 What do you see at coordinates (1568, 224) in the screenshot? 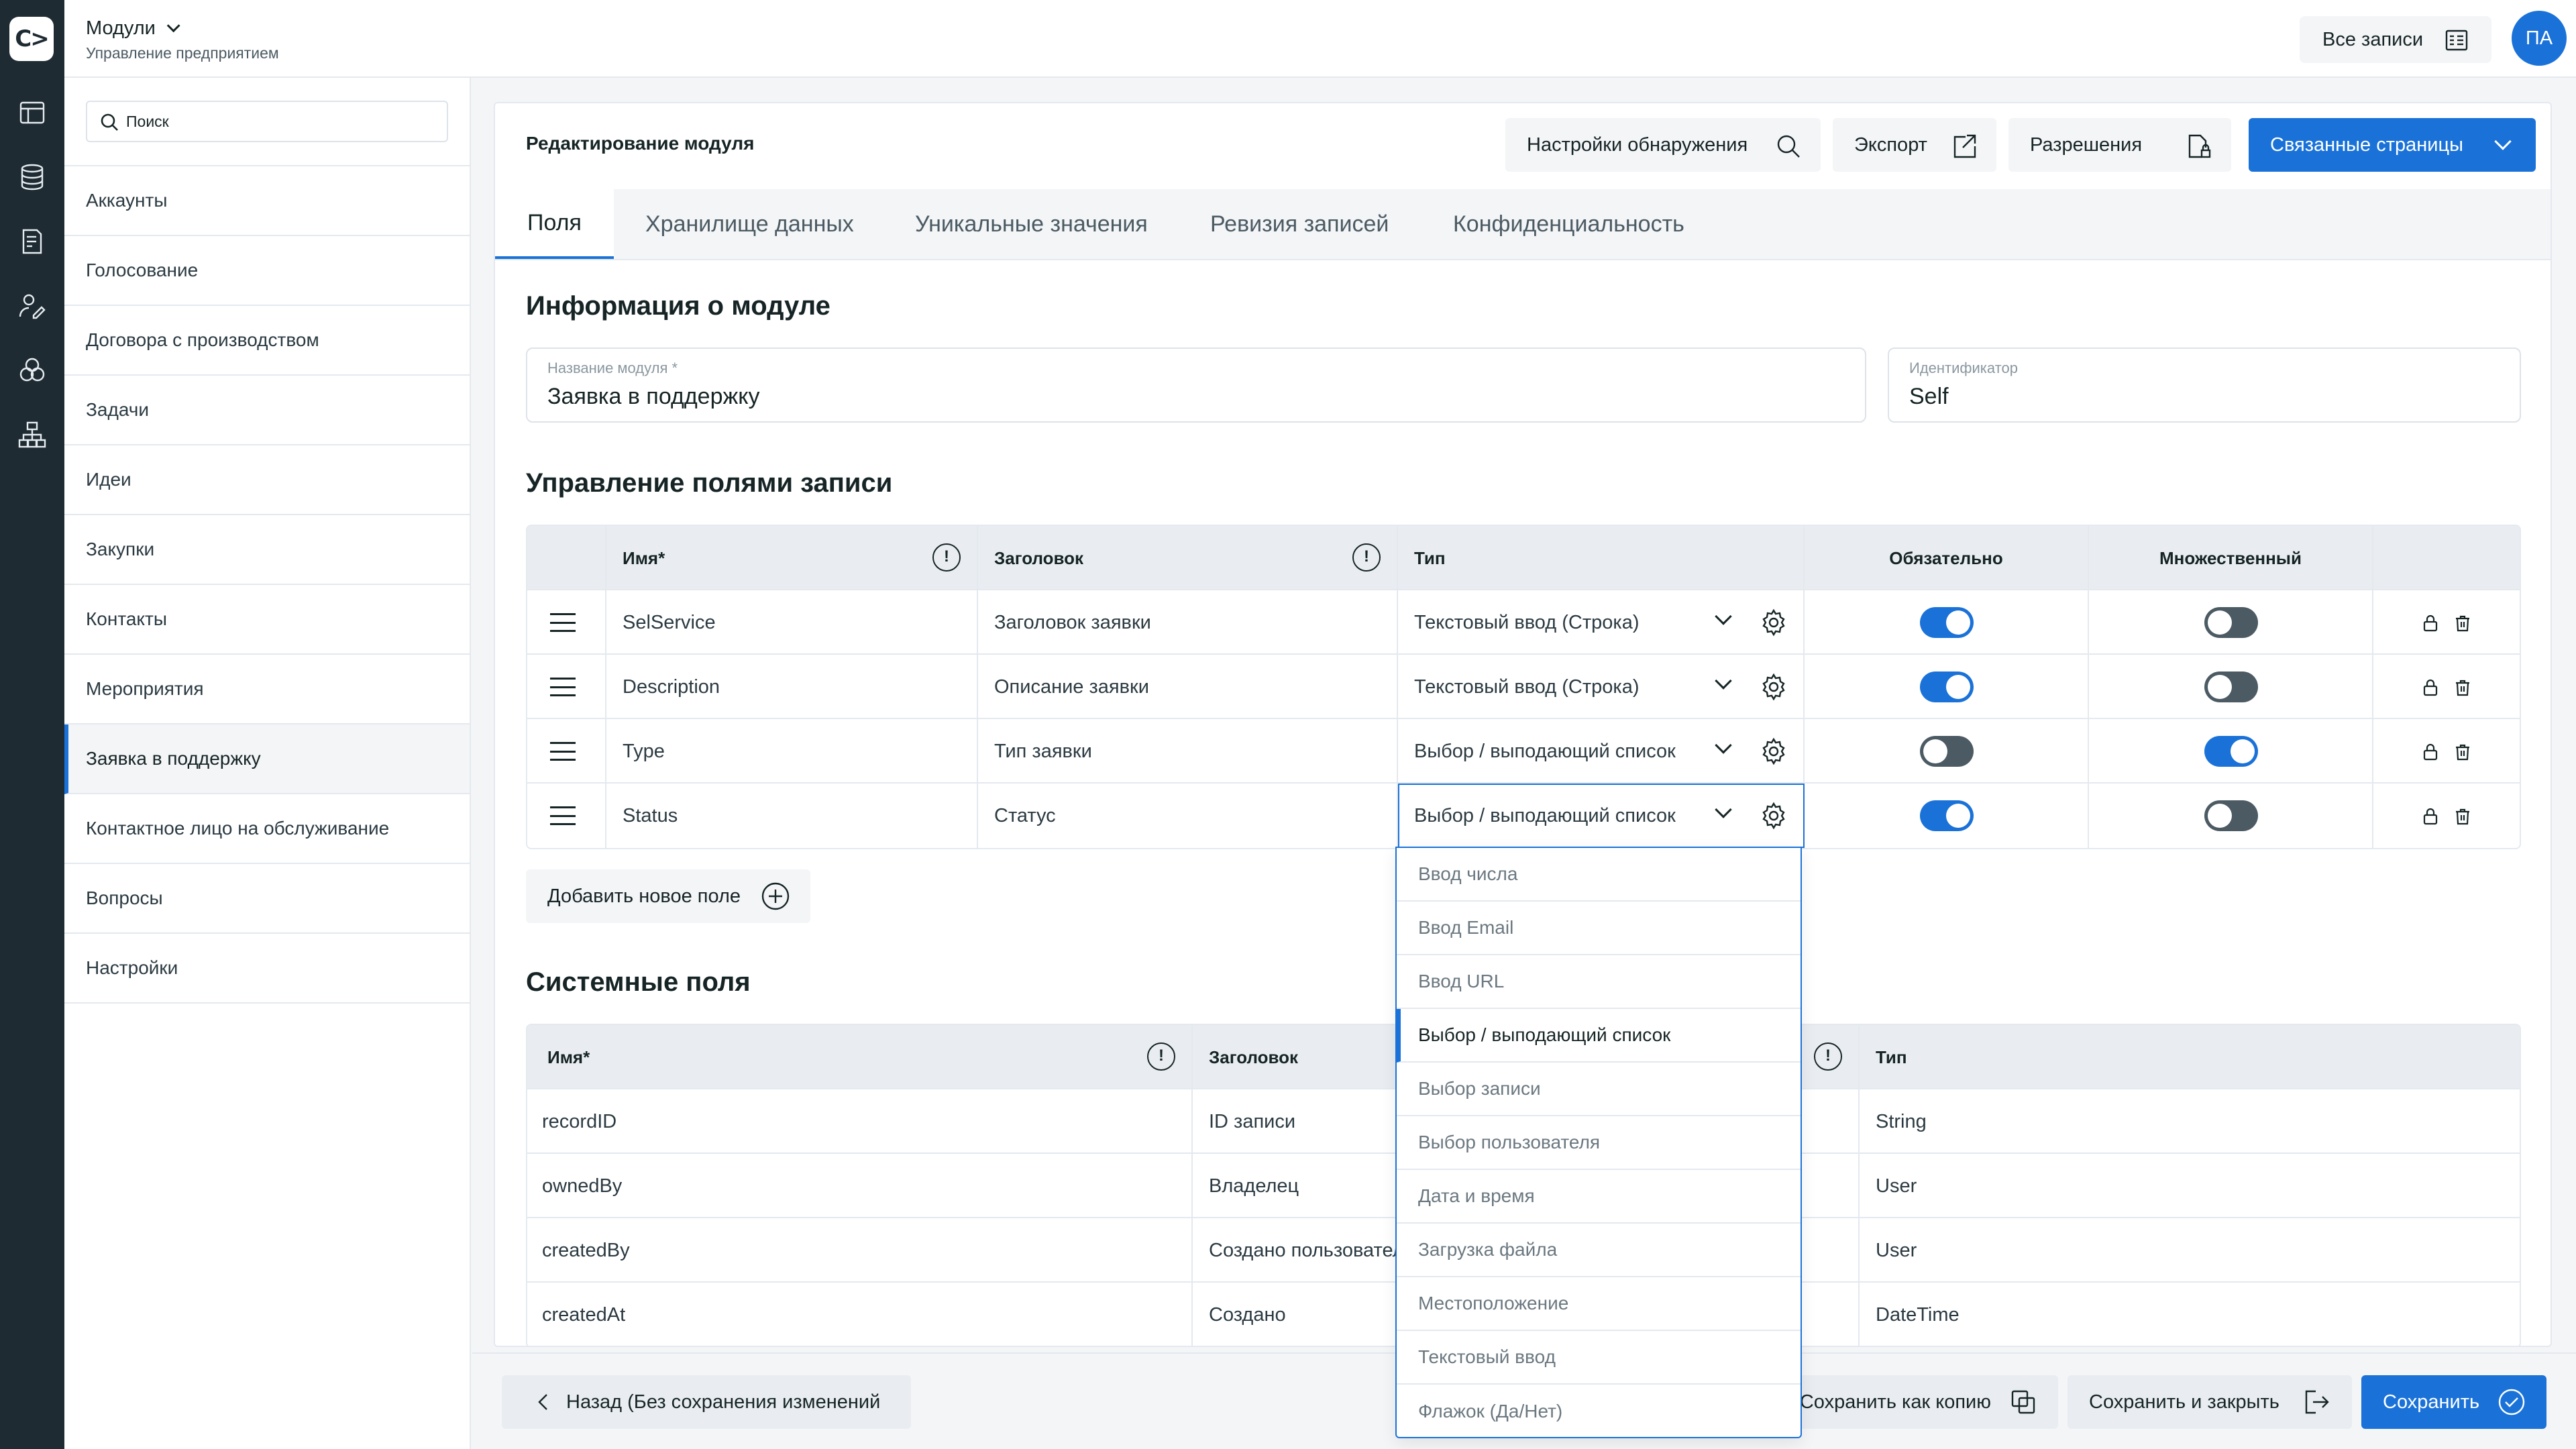
I see `tab-privacy: Конфиденциальность` at bounding box center [1568, 224].